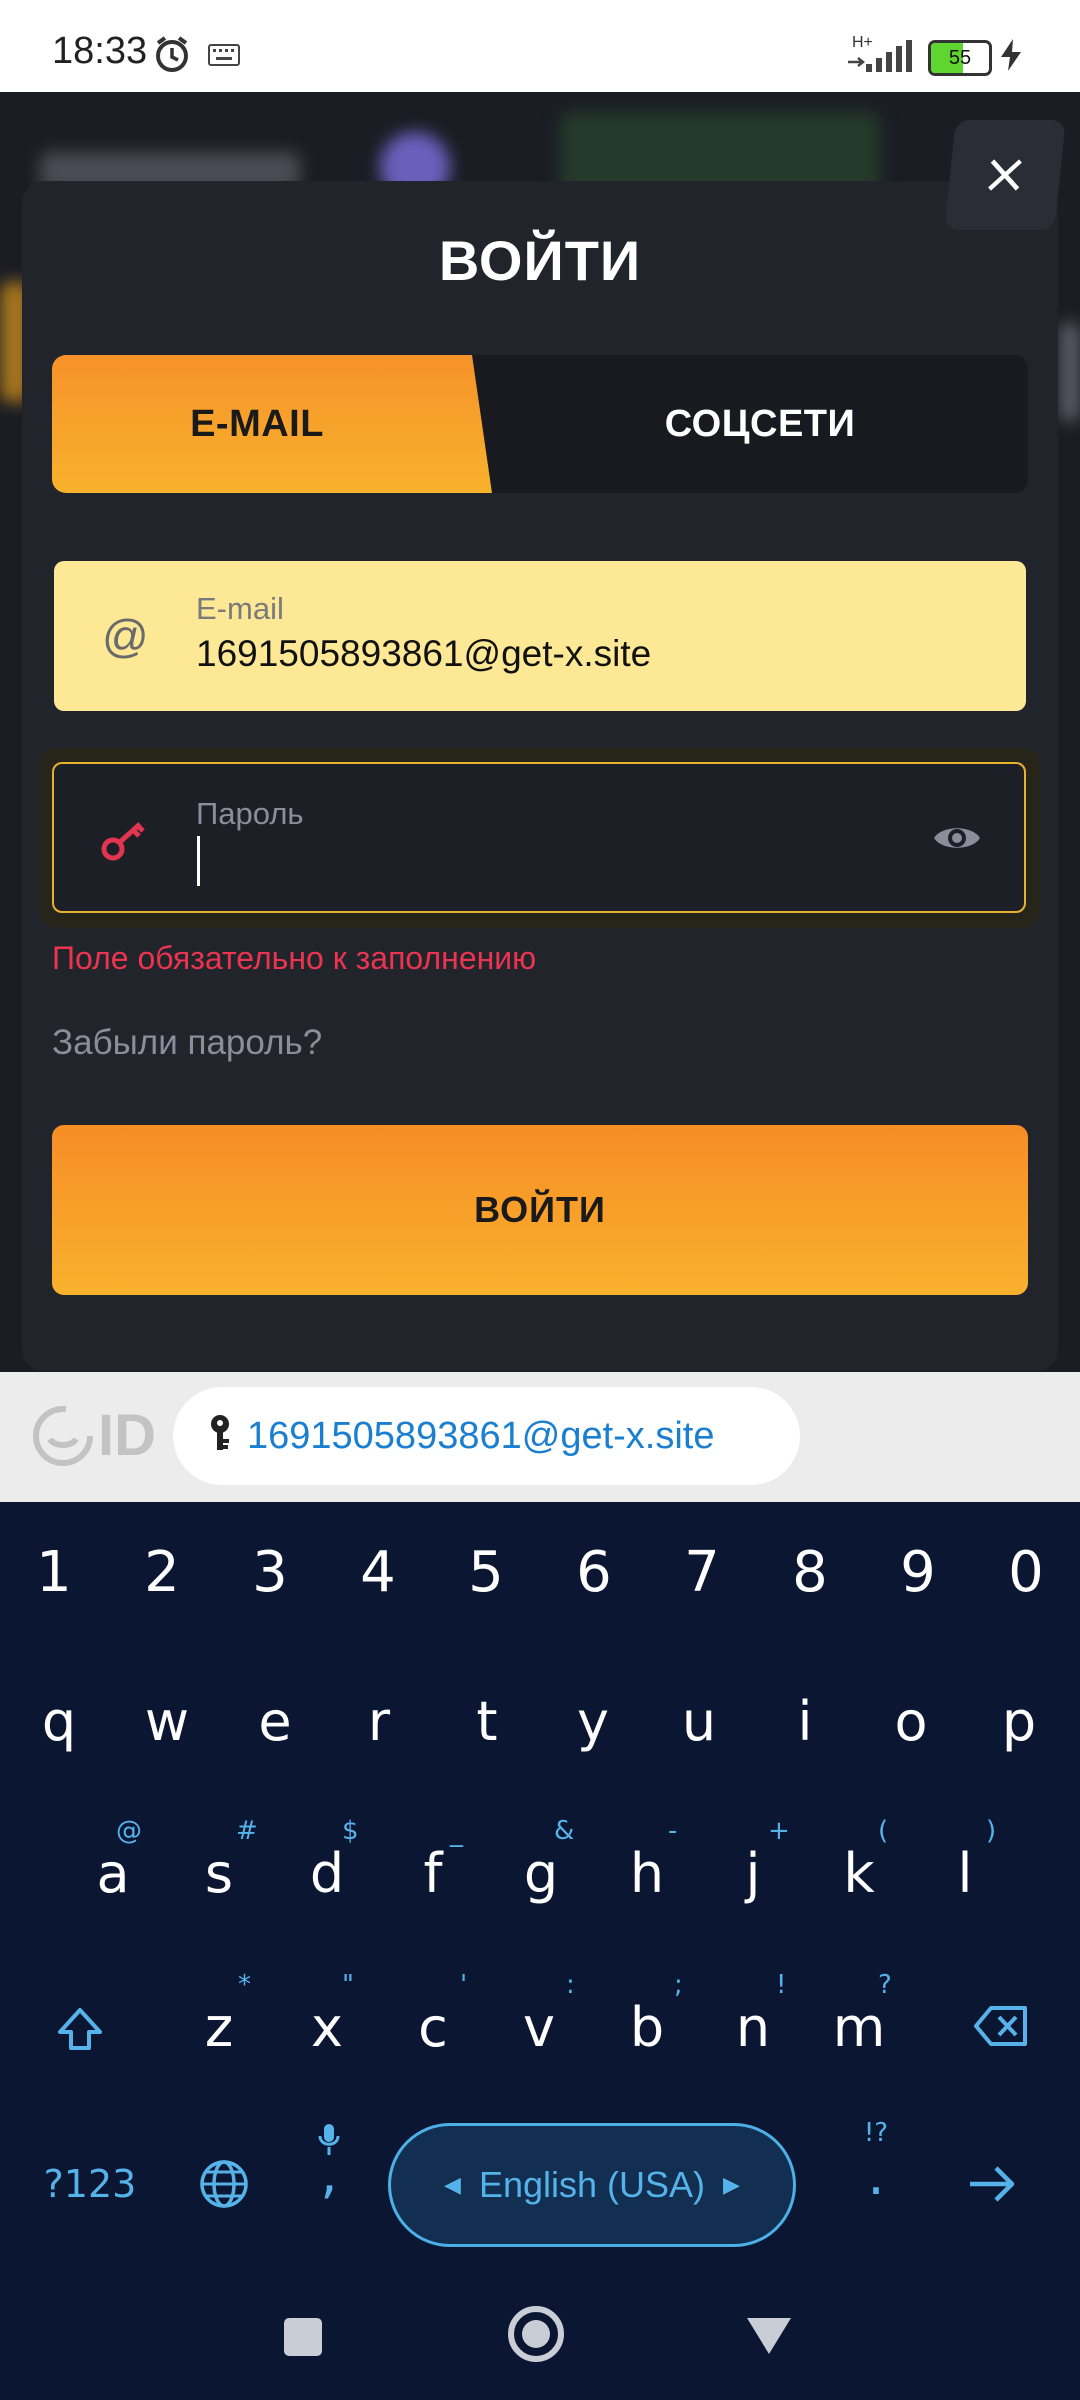  I want to click on key-e: e, so click(275, 1721).